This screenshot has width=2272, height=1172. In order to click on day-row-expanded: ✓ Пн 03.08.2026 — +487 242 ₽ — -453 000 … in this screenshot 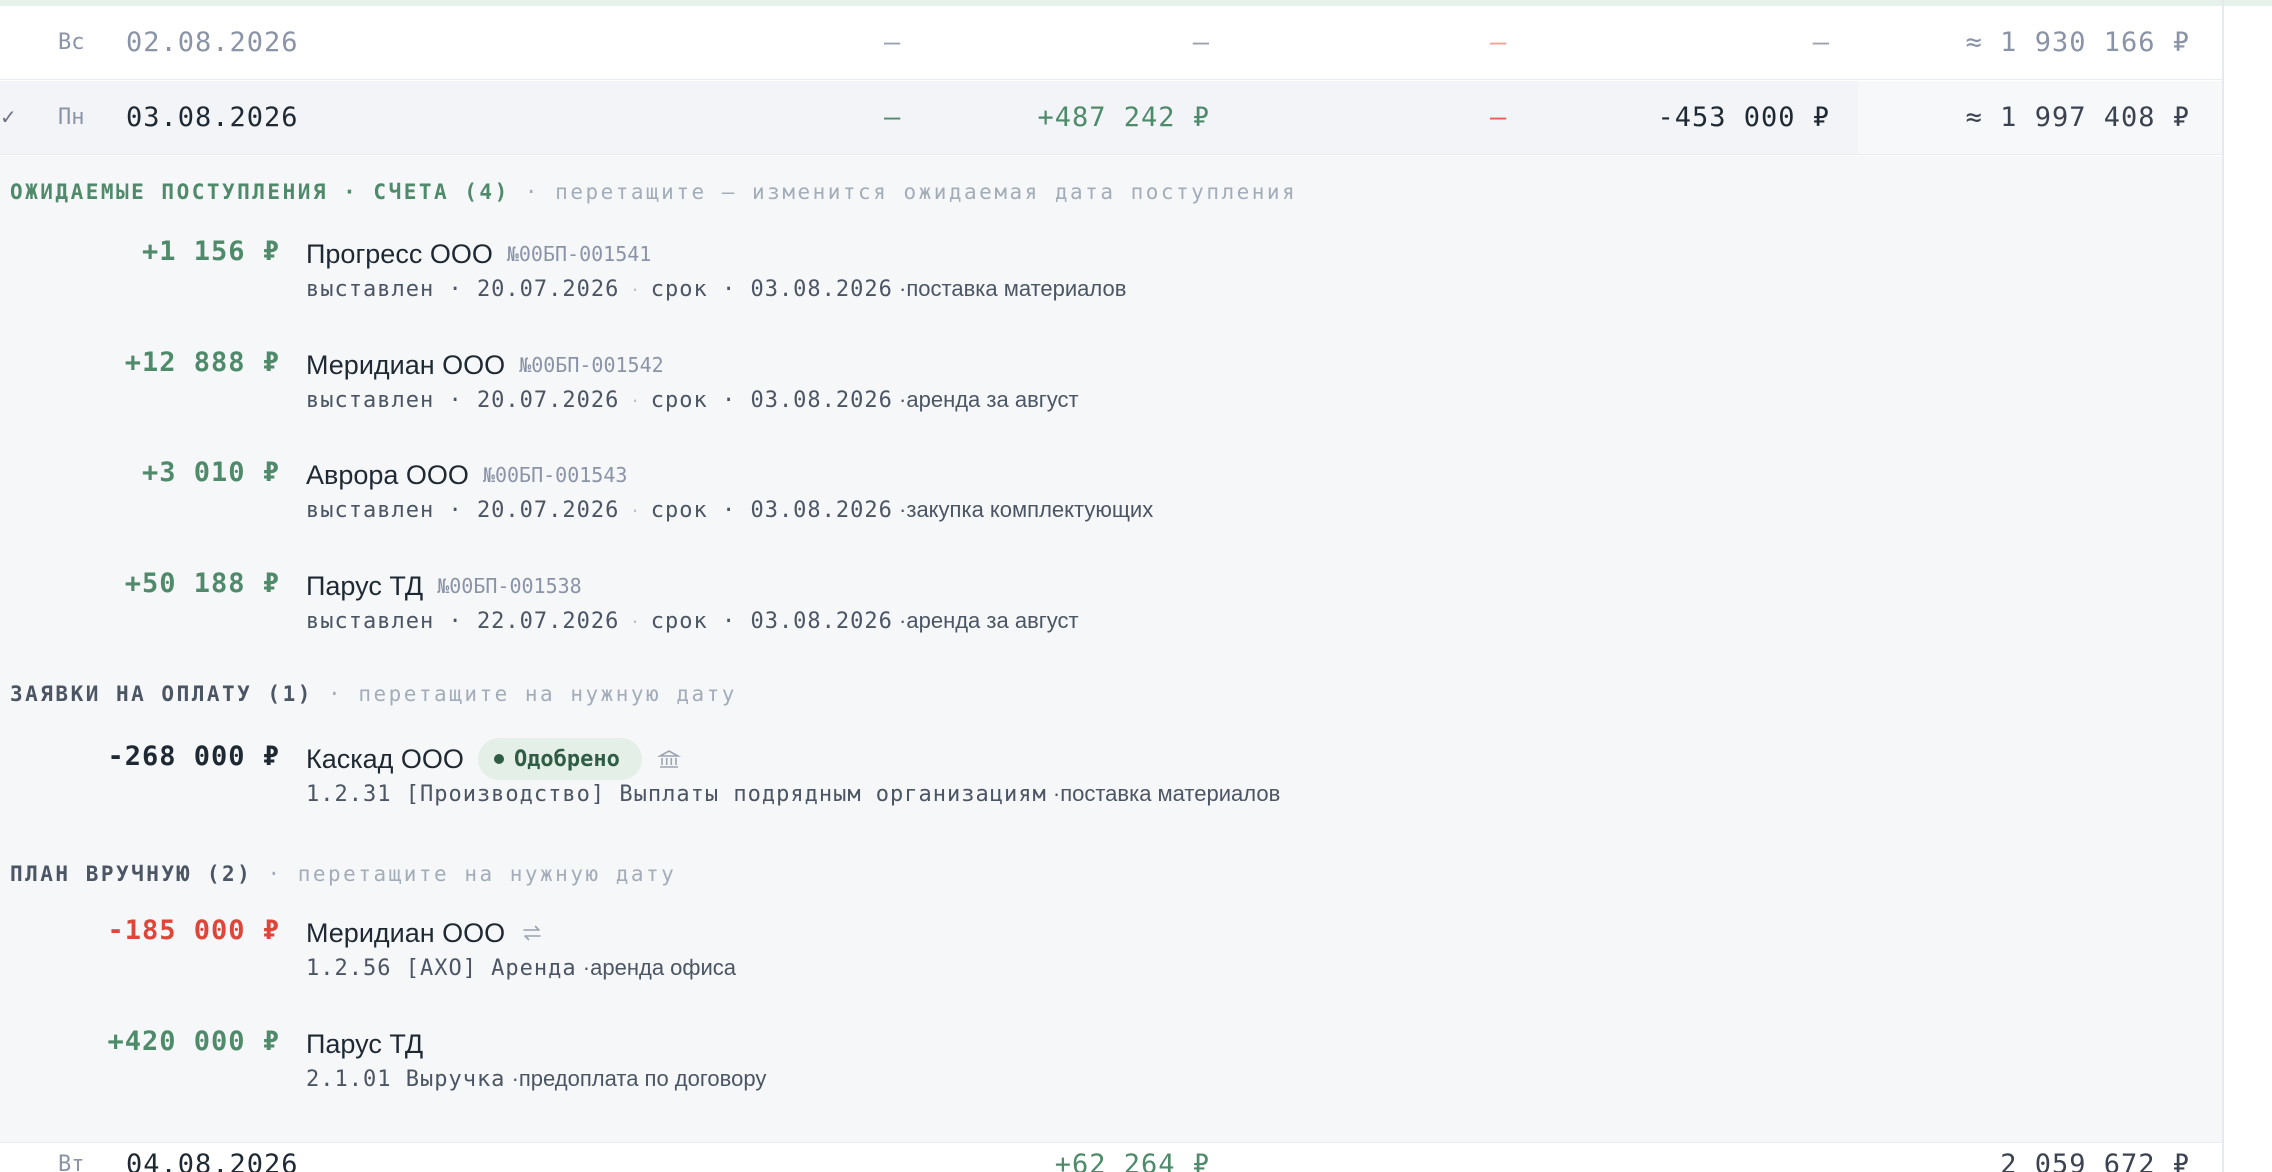, I will do `click(1111, 118)`.